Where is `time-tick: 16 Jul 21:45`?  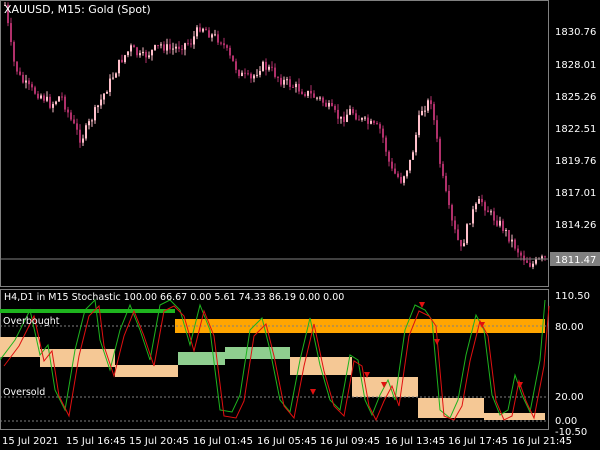
time-tick: 16 Jul 21:45 is located at coordinates (542, 441).